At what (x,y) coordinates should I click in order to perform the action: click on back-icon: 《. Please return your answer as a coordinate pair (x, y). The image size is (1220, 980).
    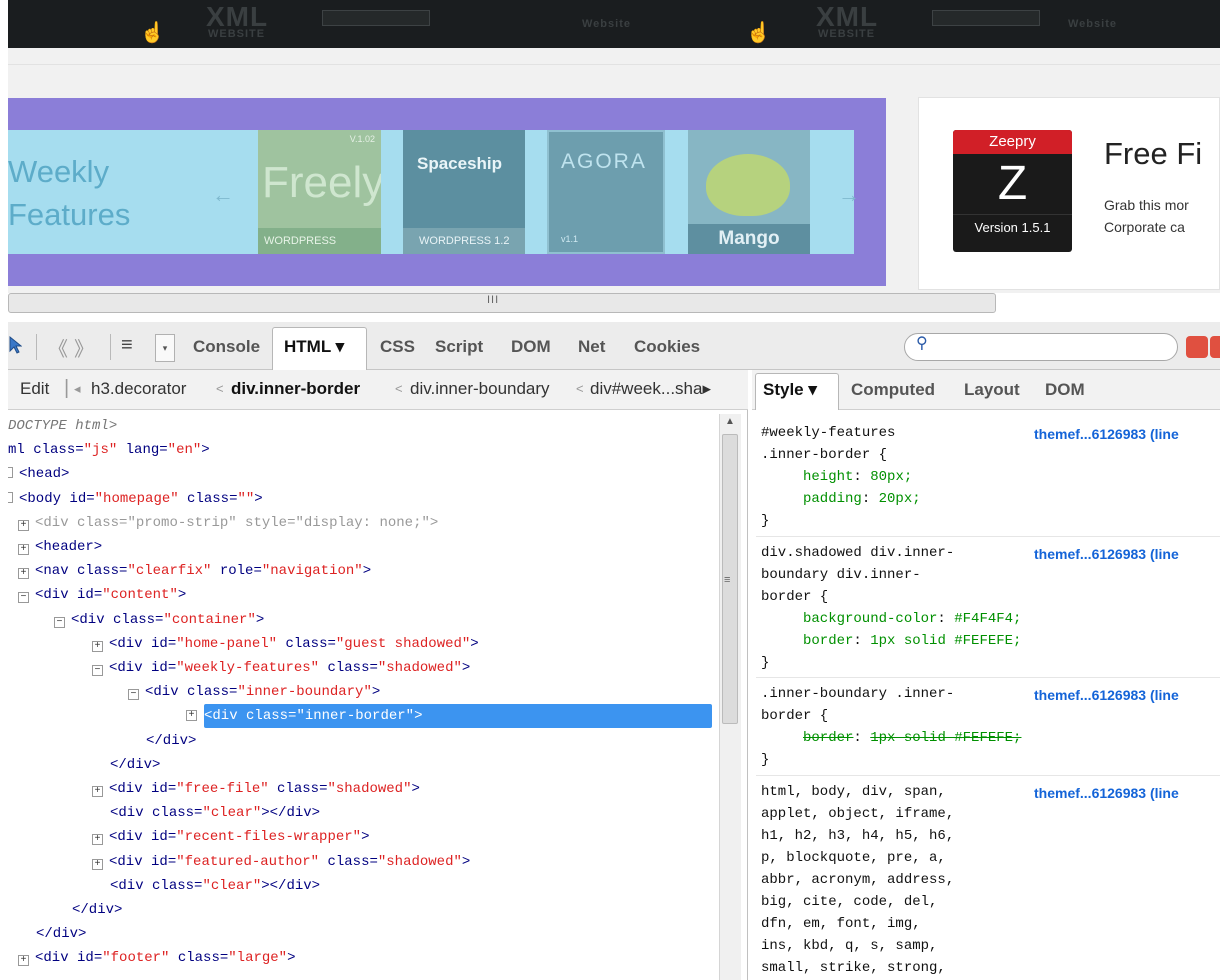
    Looking at the image, I should click on (58, 347).